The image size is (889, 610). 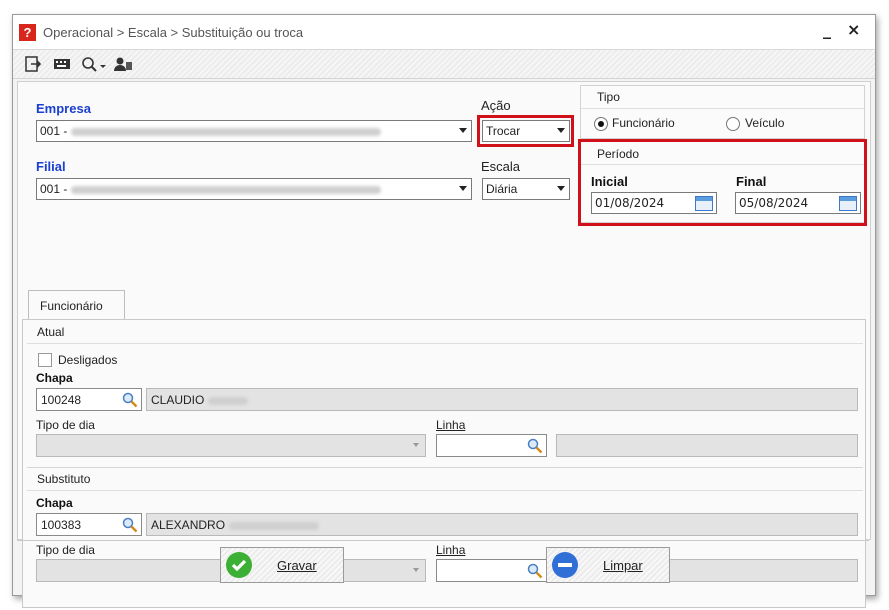 I want to click on periodo-highlight, so click(x=722, y=182).